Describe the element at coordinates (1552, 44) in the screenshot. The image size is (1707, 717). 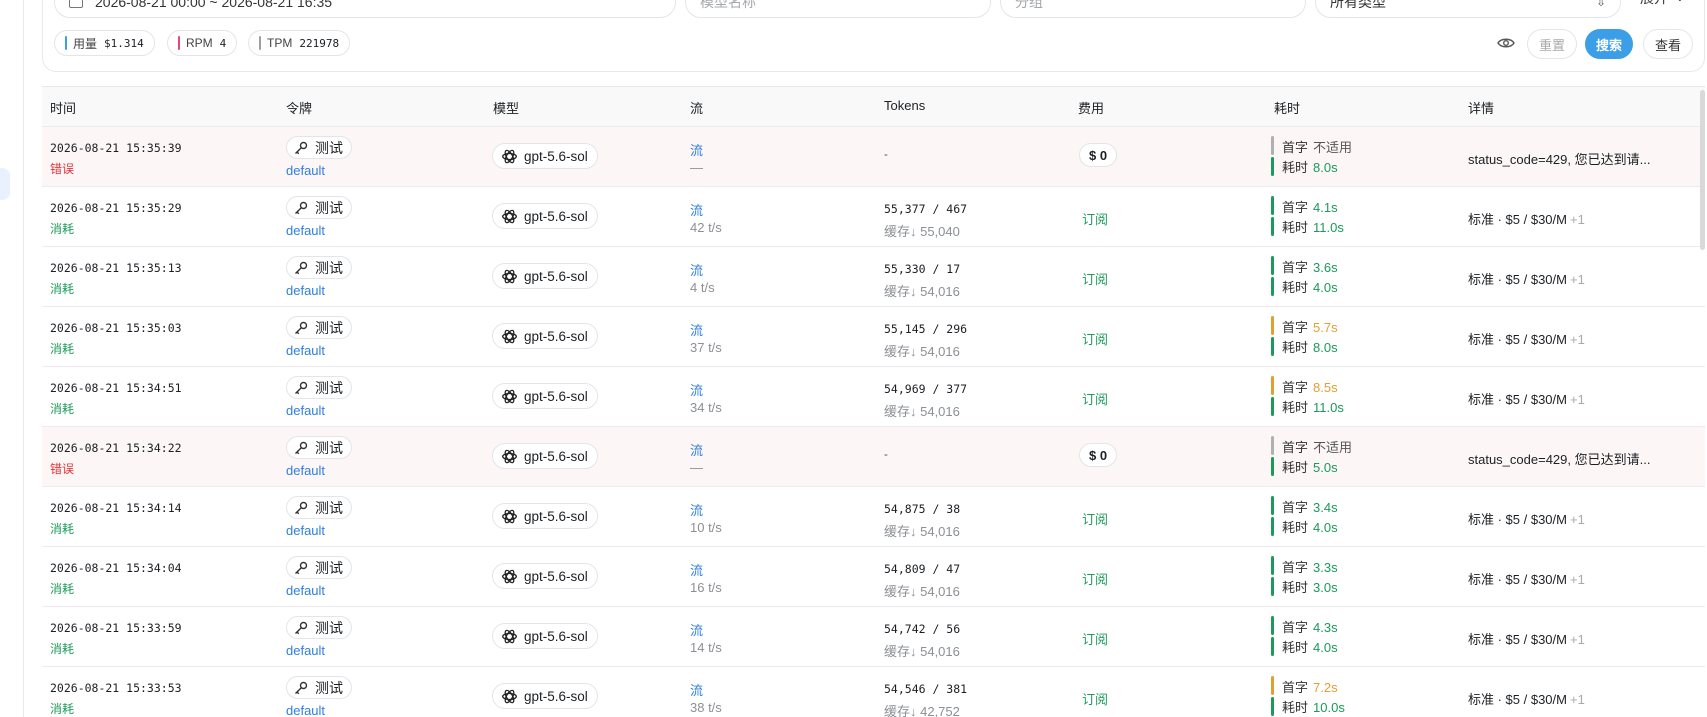
I see `reset-button: 重置` at that location.